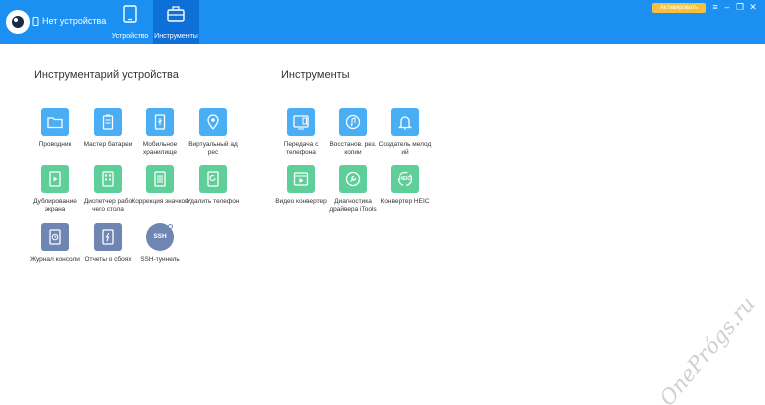  I want to click on tile-ringtone-maker: Создатель мелод ий, so click(405, 132).